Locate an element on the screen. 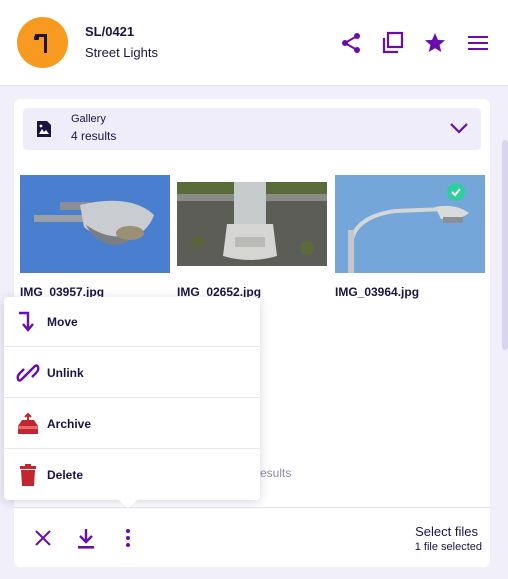  unlink-icon is located at coordinates (28, 373).